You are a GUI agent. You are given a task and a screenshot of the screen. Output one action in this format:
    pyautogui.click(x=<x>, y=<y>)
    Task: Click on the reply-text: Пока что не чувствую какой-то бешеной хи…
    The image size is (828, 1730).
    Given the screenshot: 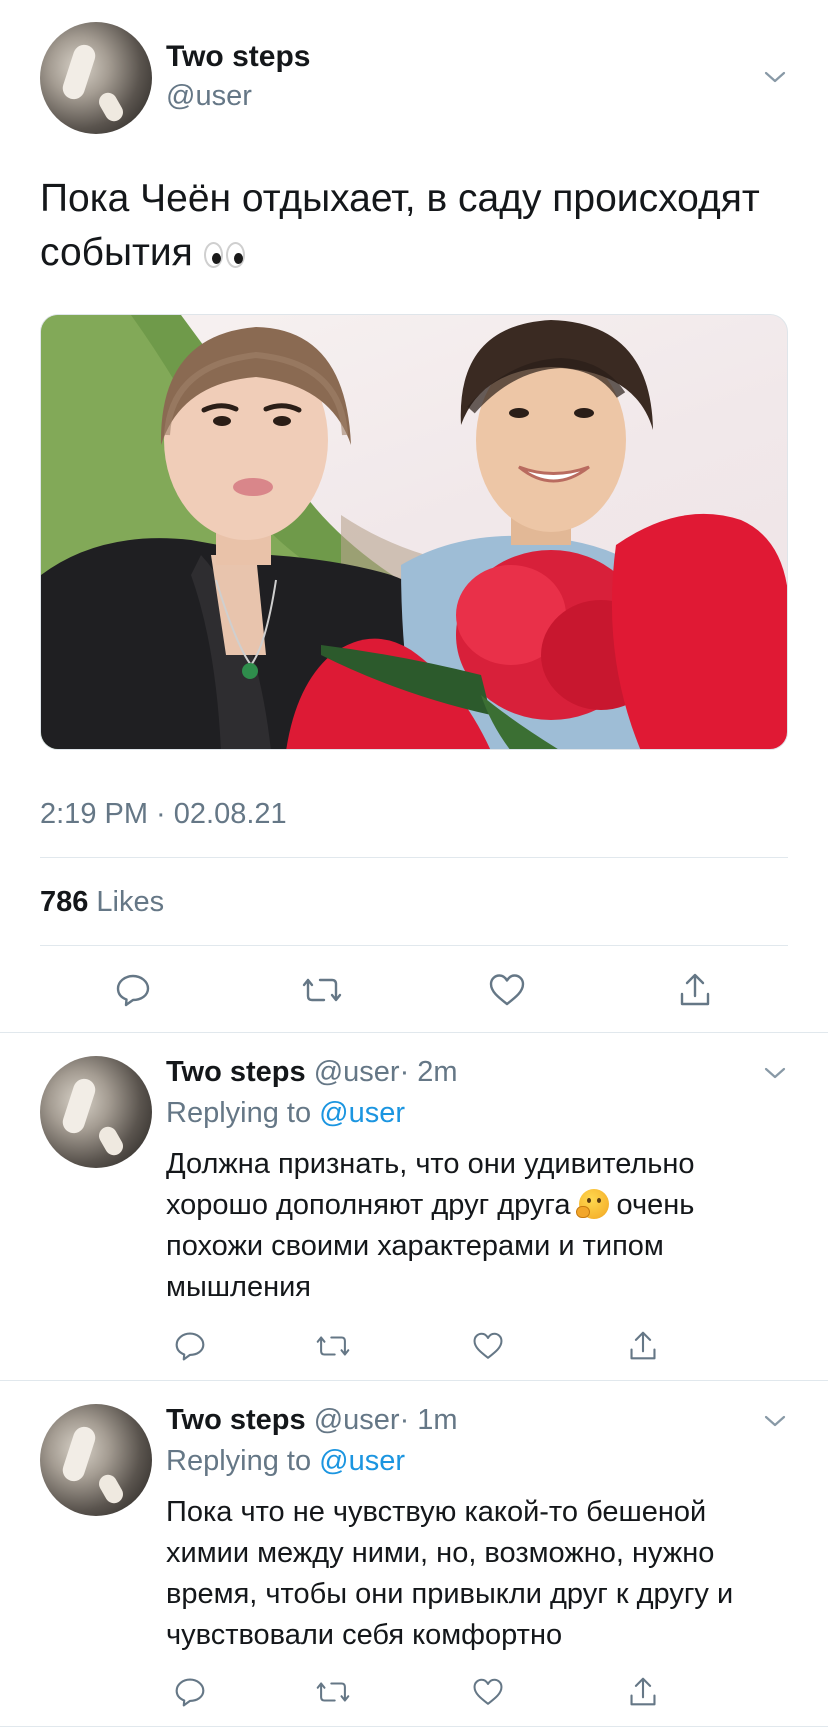 What is the action you would take?
    pyautogui.click(x=450, y=1573)
    